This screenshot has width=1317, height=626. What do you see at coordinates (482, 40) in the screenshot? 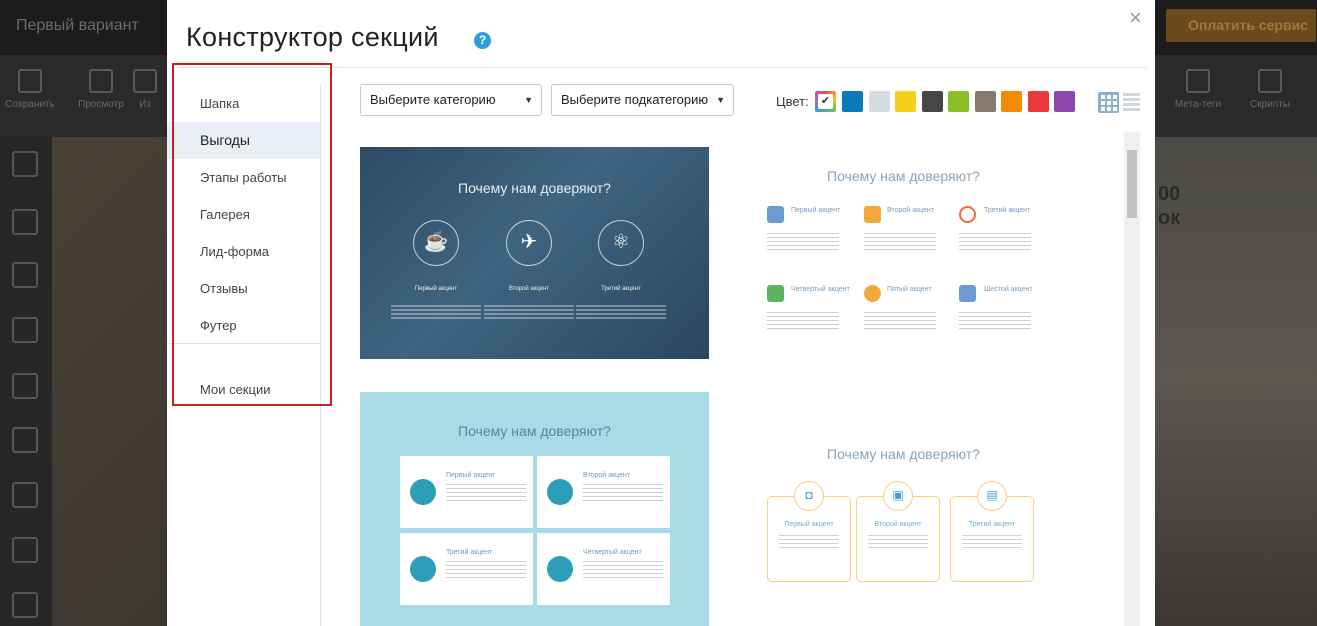
I see `help-icon: ?` at bounding box center [482, 40].